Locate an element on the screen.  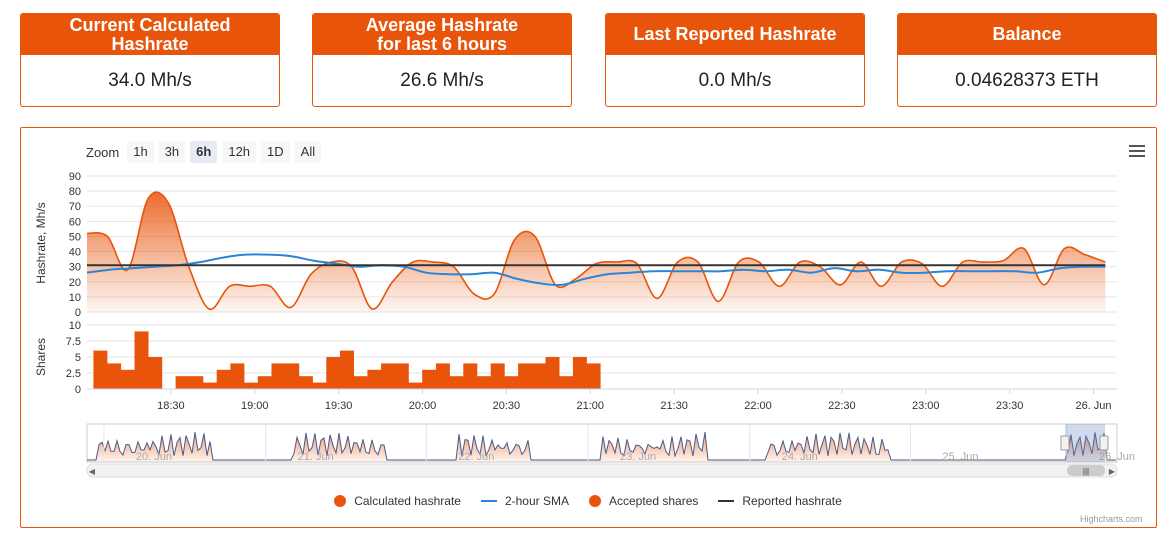
hashrate-ytick-label: 0 is located at coordinates (78, 313).